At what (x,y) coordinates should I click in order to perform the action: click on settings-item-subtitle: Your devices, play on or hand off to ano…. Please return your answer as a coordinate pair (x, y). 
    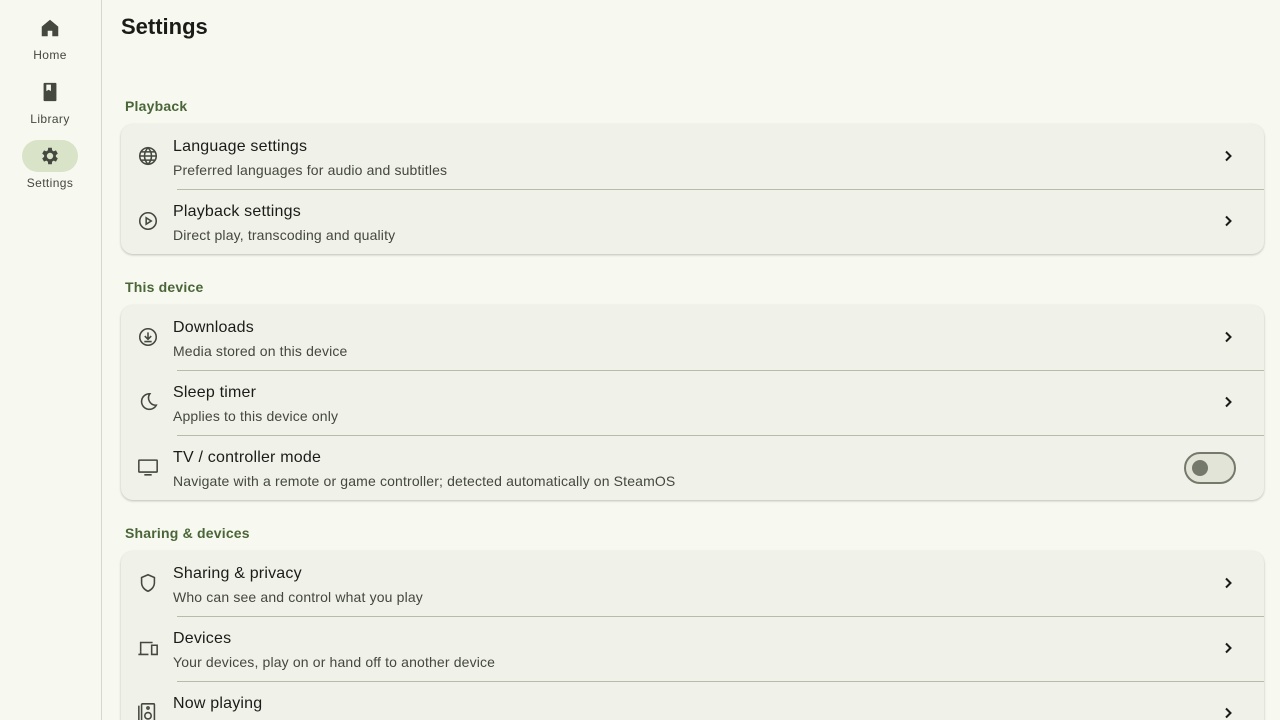
    Looking at the image, I should click on (334, 662).